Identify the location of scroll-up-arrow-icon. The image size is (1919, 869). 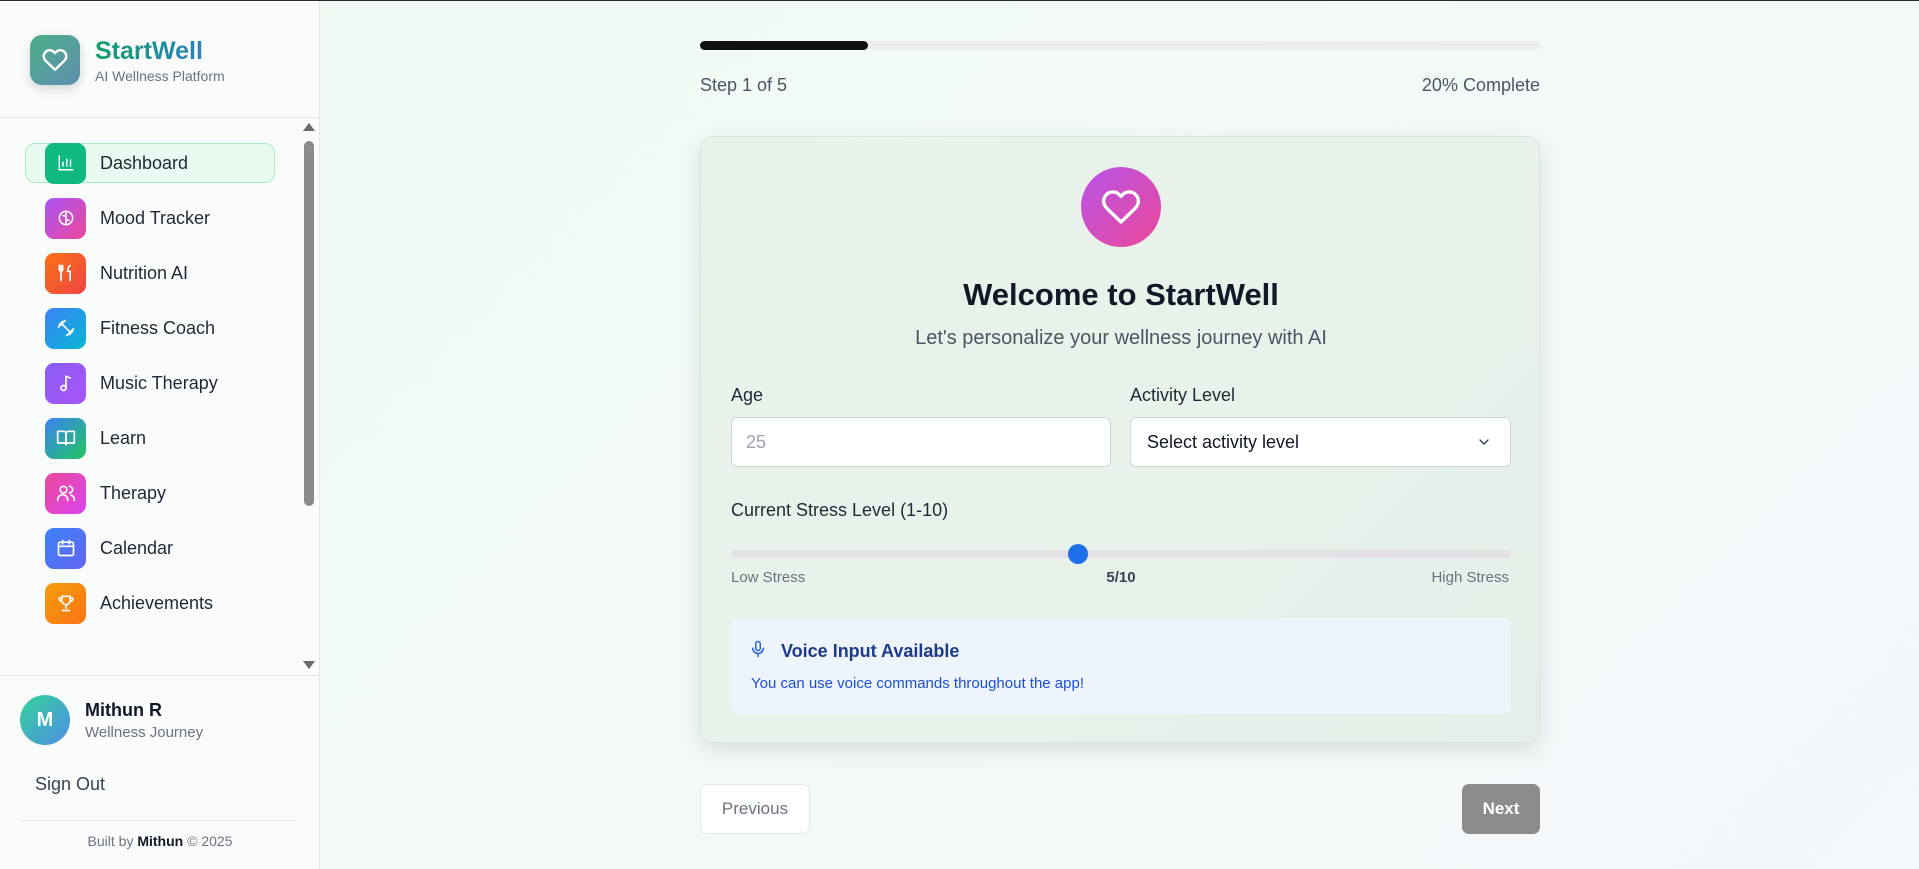
(309, 127).